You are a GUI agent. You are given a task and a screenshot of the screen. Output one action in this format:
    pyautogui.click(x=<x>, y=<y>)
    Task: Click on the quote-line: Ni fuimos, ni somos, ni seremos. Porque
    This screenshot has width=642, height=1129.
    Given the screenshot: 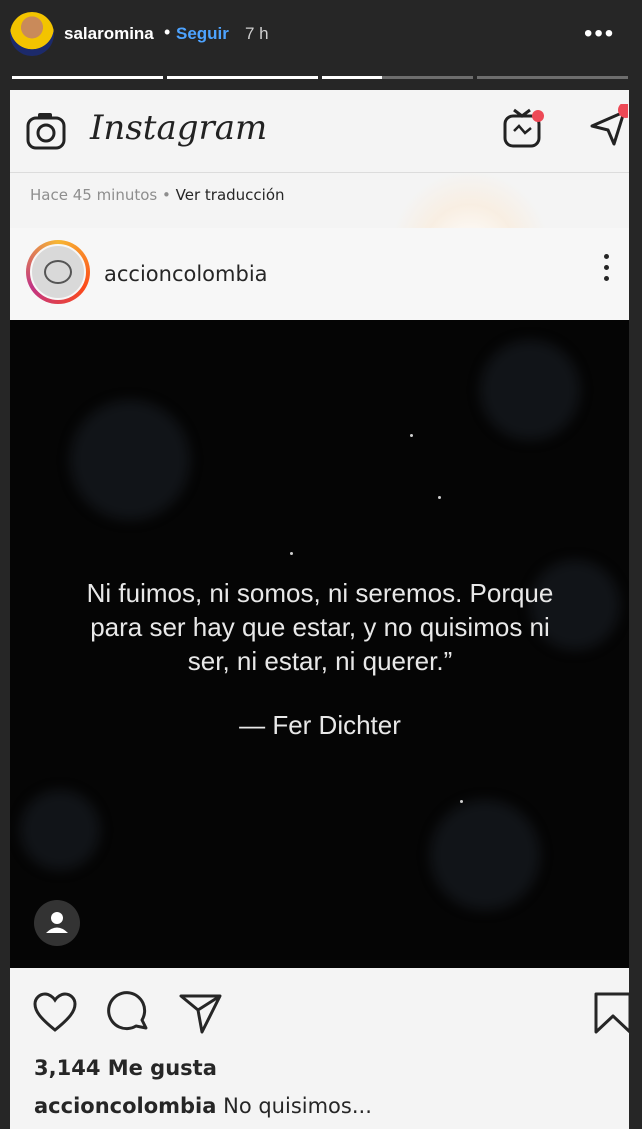 What is the action you would take?
    pyautogui.click(x=320, y=593)
    